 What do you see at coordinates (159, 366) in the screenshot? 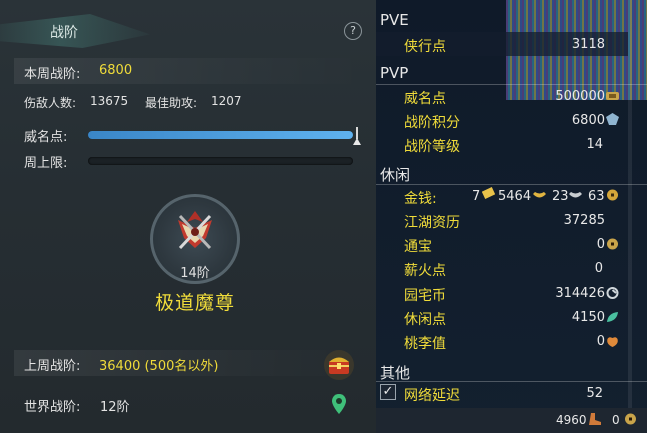
I see `last-week-value: 36400 (500名以外)` at bounding box center [159, 366].